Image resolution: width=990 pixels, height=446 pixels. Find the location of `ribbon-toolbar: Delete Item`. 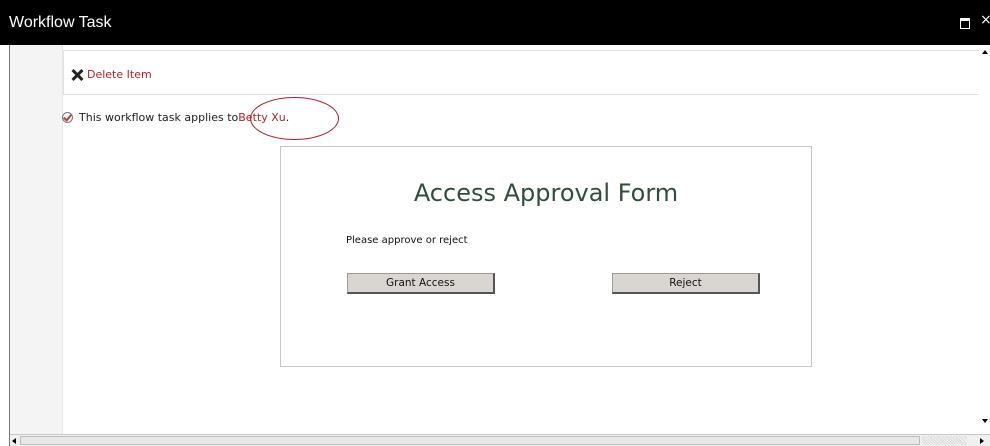

ribbon-toolbar: Delete Item is located at coordinates (522, 72).